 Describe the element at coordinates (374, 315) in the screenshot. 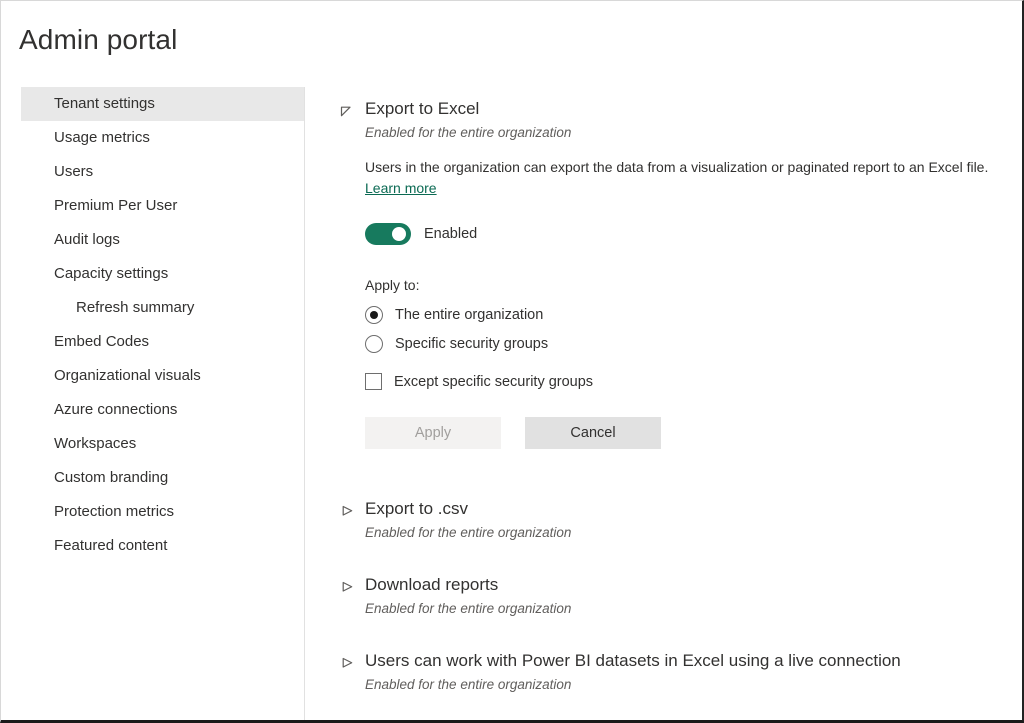

I see `radio-icon-selected` at that location.